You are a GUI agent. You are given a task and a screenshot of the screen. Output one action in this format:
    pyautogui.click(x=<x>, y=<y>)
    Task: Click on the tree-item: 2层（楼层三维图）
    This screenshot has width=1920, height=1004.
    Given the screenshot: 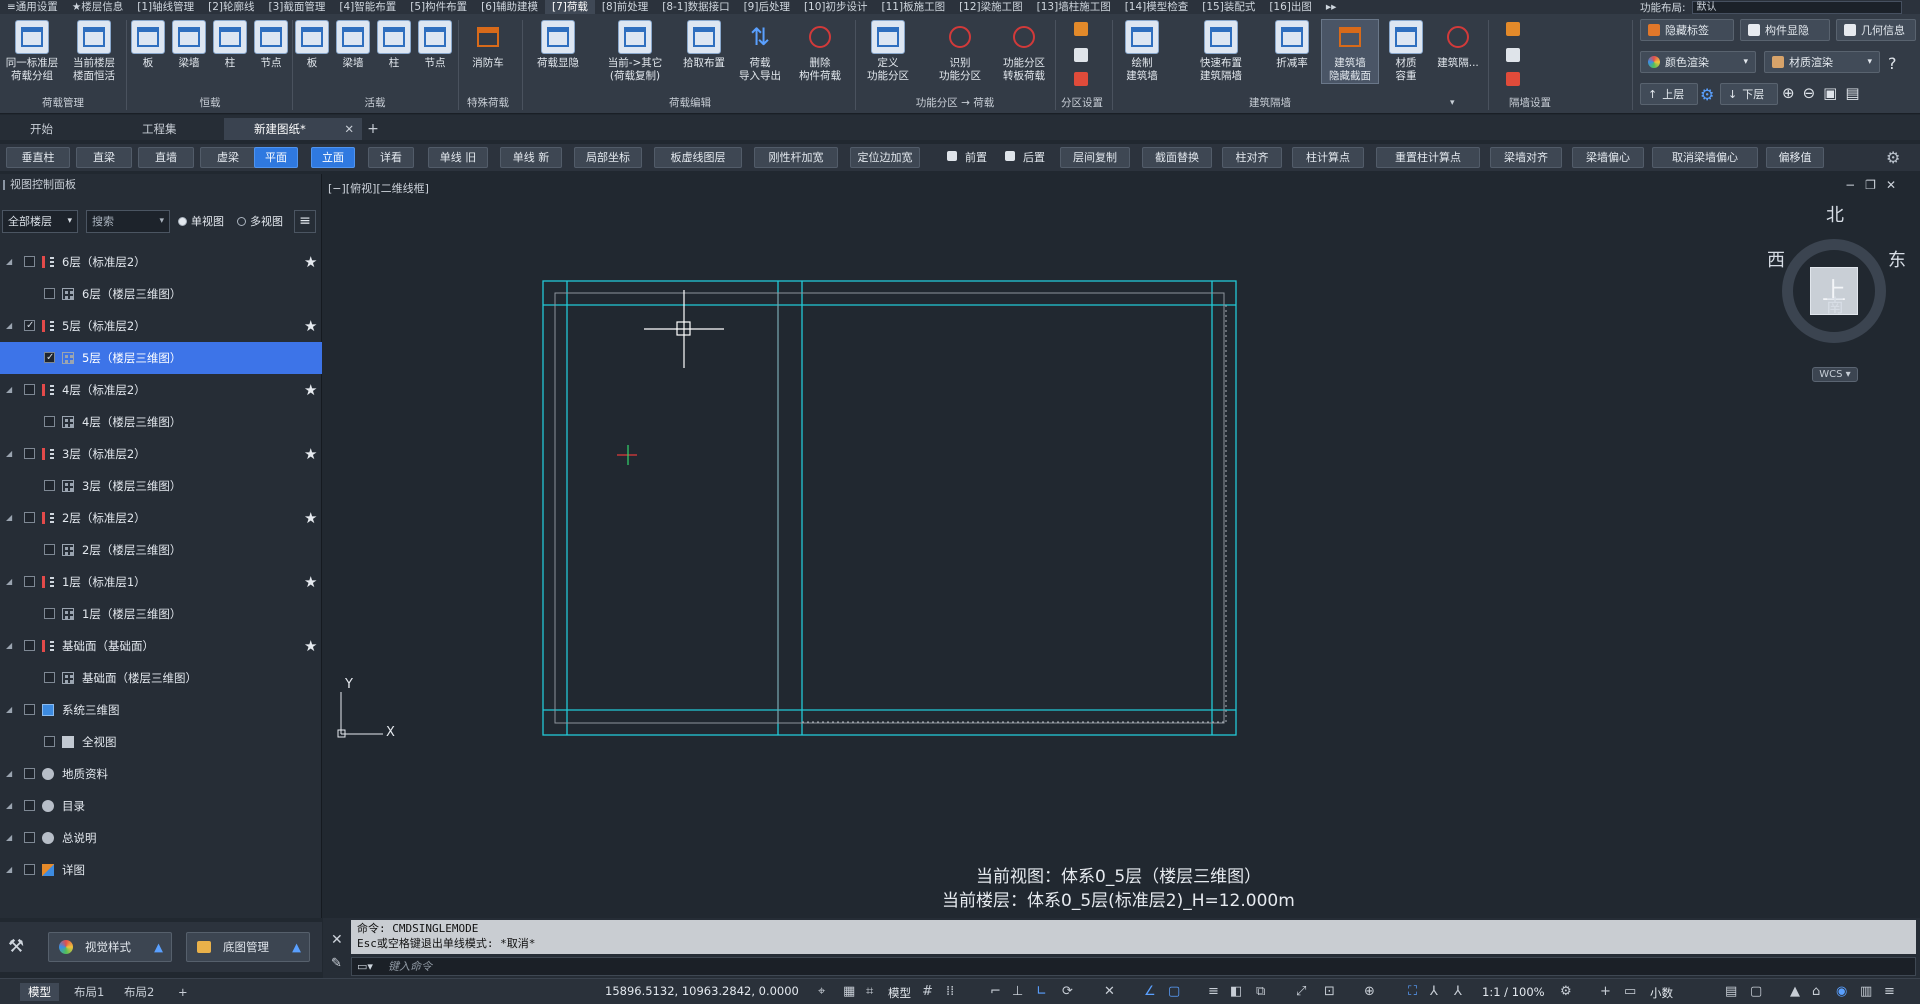 What is the action you would take?
    pyautogui.click(x=161, y=550)
    